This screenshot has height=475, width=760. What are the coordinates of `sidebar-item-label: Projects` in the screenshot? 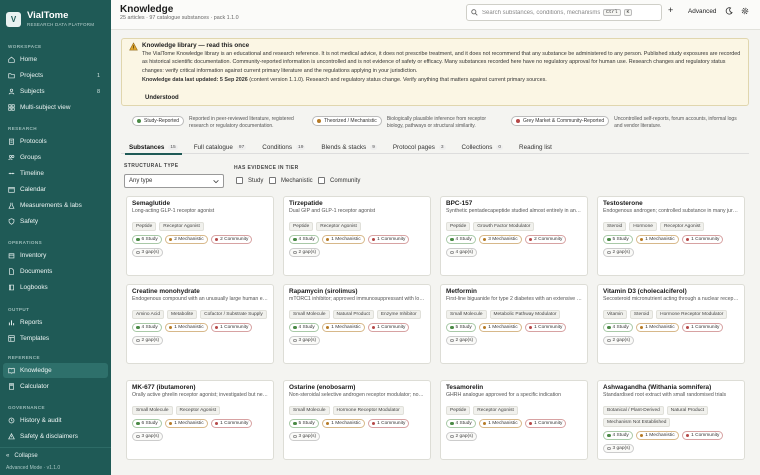 It's located at (32, 75).